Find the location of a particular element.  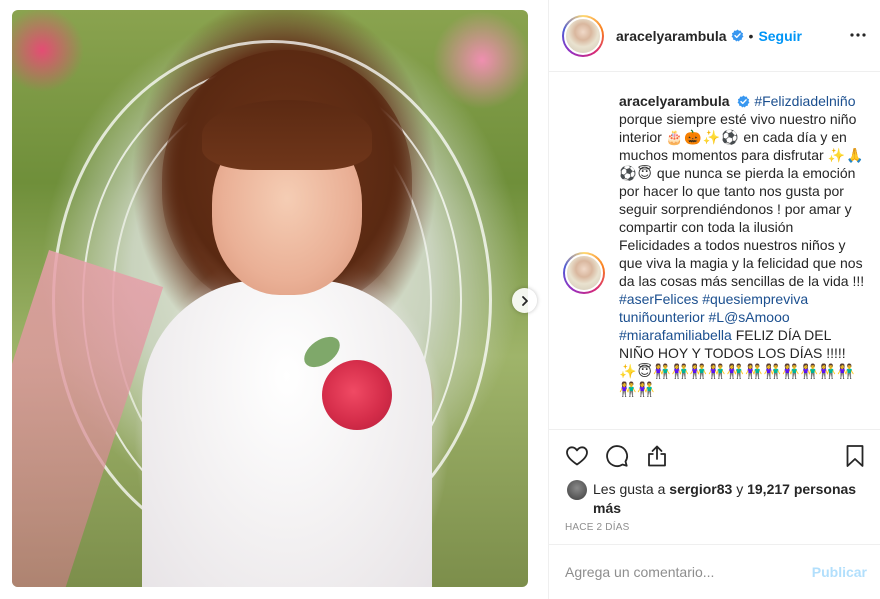

bookmark-icon is located at coordinates (855, 456).